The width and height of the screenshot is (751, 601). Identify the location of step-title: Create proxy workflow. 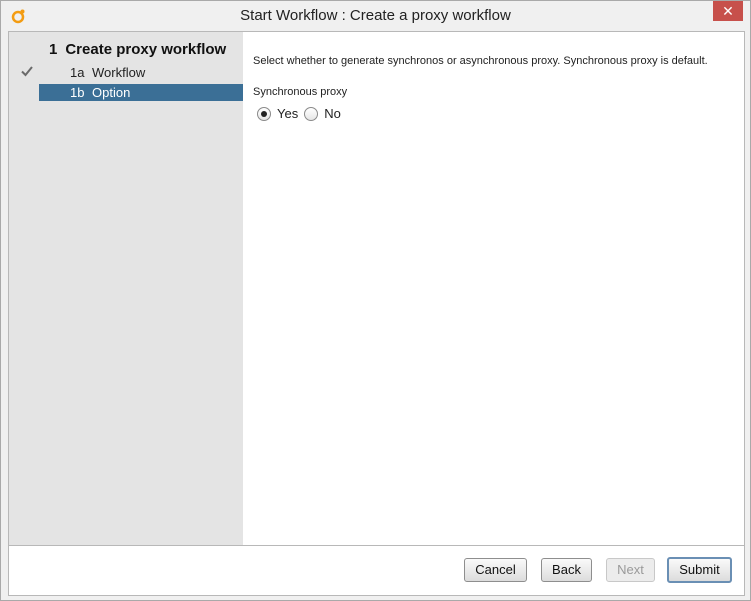
(146, 49).